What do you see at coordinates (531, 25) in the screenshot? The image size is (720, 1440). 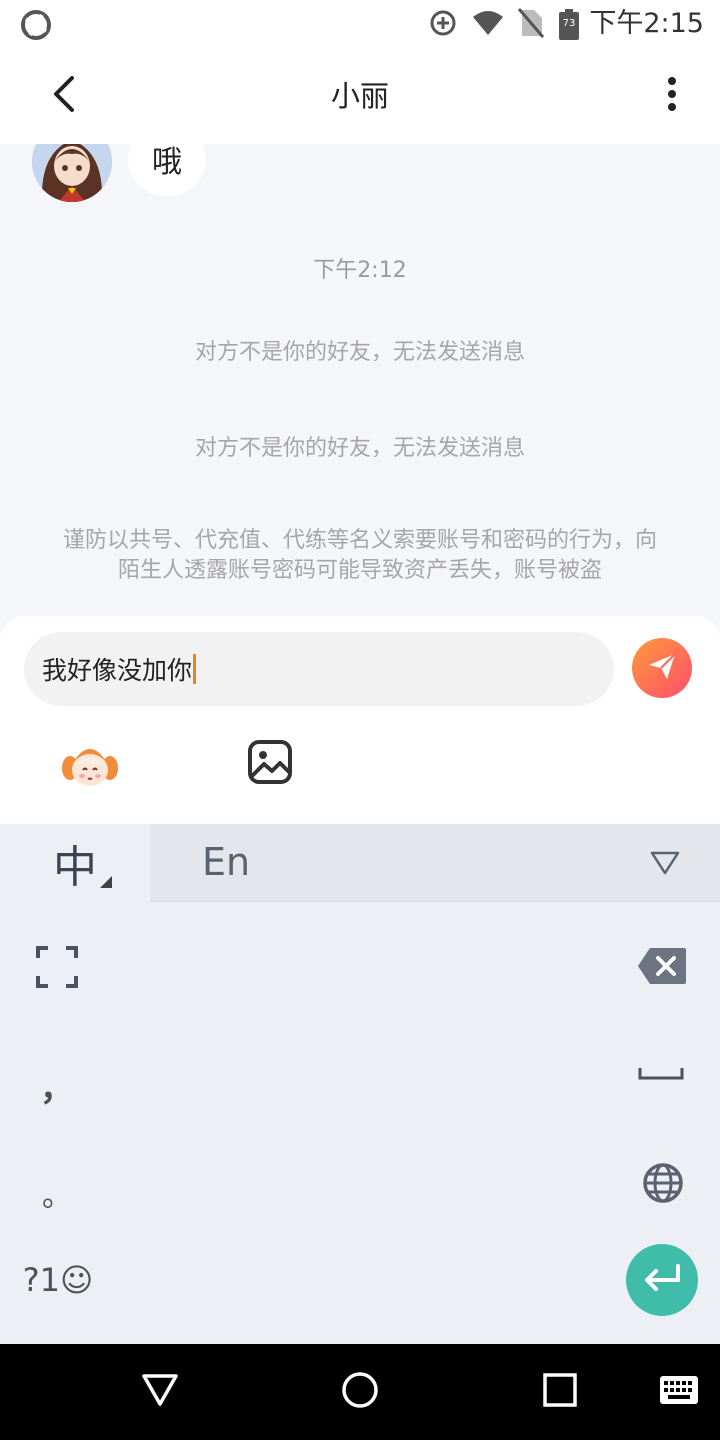 I see `no-sim-icon` at bounding box center [531, 25].